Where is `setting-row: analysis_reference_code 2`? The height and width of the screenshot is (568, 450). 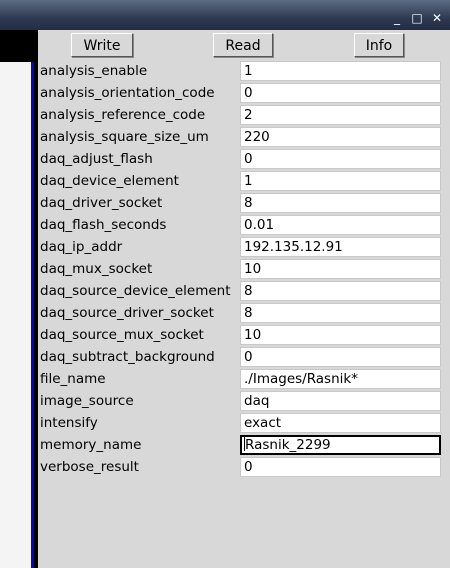 setting-row: analysis_reference_code 2 is located at coordinates (244, 115).